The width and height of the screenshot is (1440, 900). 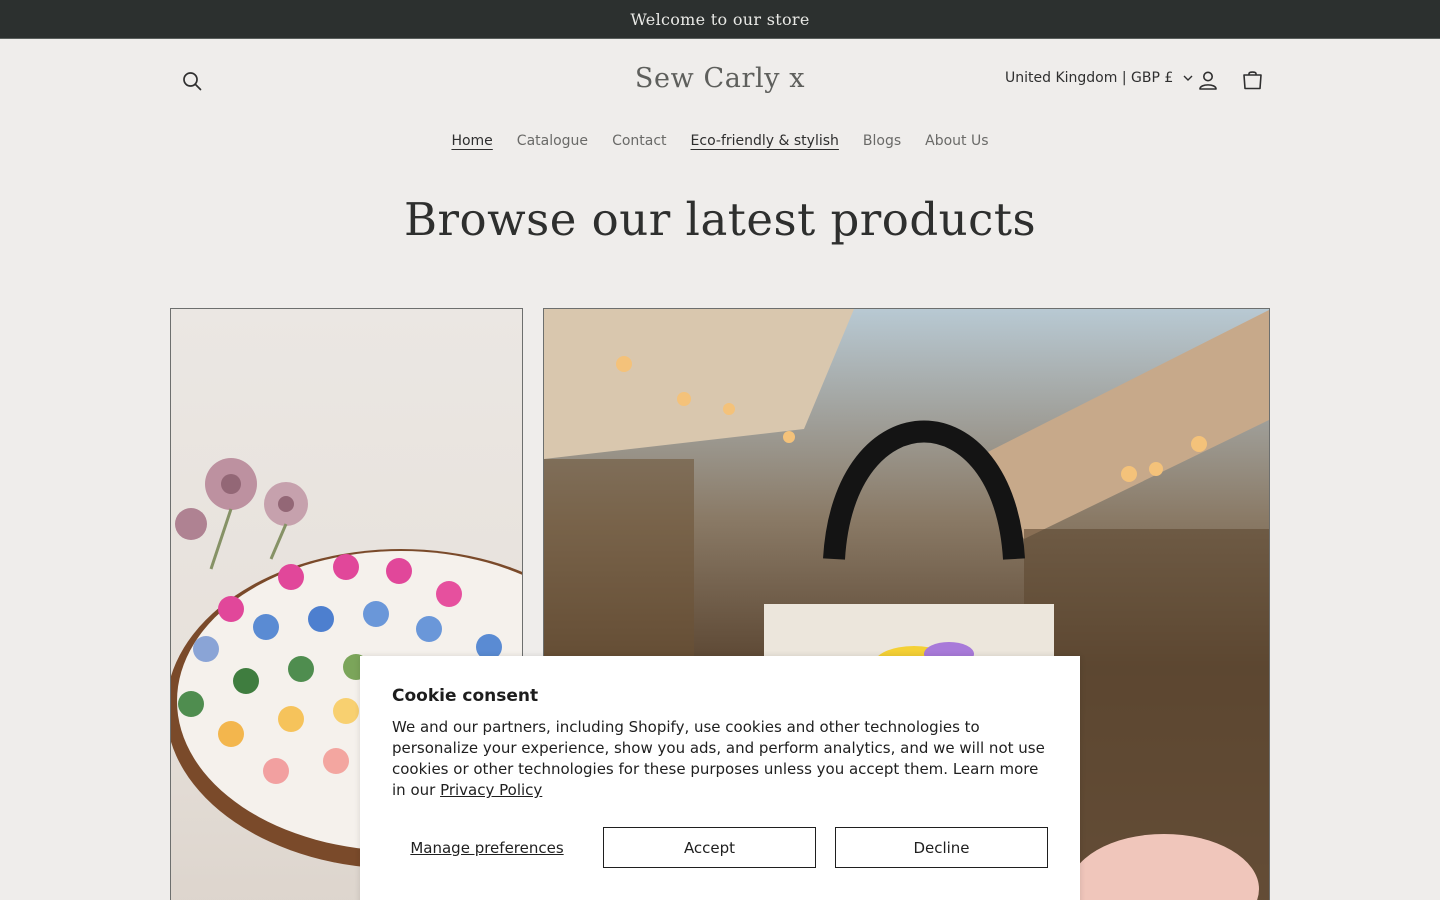 What do you see at coordinates (465, 696) in the screenshot?
I see `cookie-consent-title: Cookie consent` at bounding box center [465, 696].